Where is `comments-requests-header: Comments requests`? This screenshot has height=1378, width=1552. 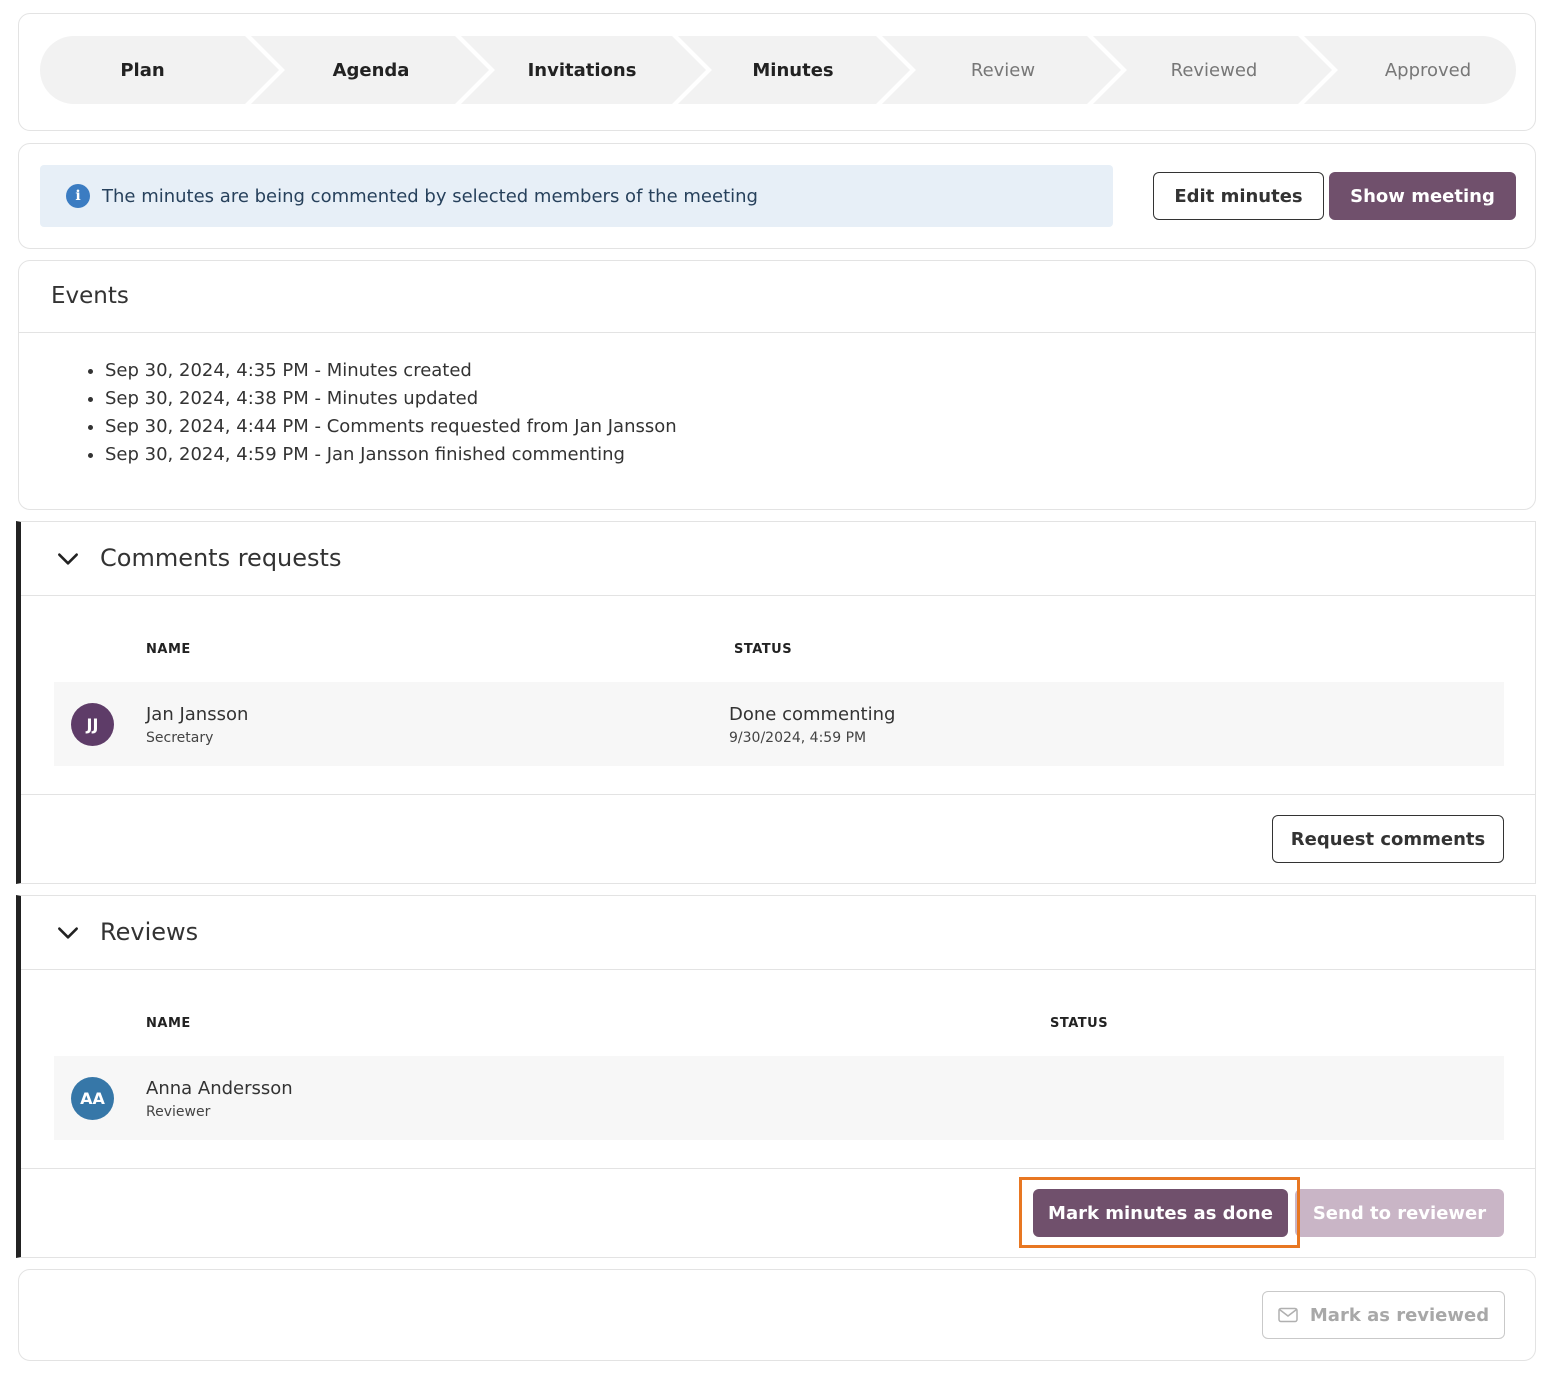 comments-requests-header: Comments requests is located at coordinates (778, 559).